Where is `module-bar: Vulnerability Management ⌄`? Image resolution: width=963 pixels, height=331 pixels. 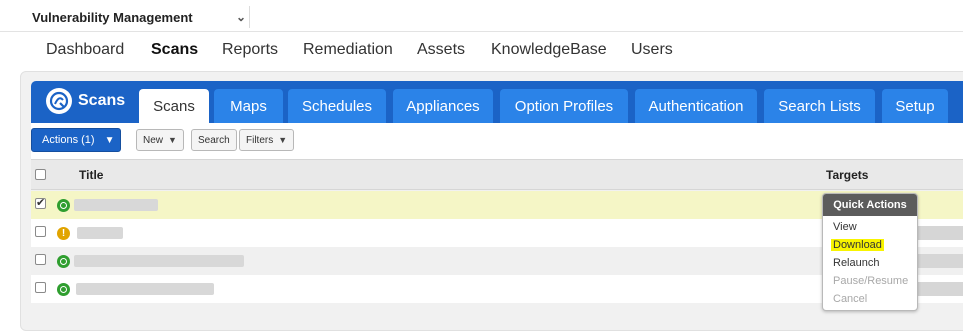
module-bar: Vulnerability Management ⌄ is located at coordinates (481, 16).